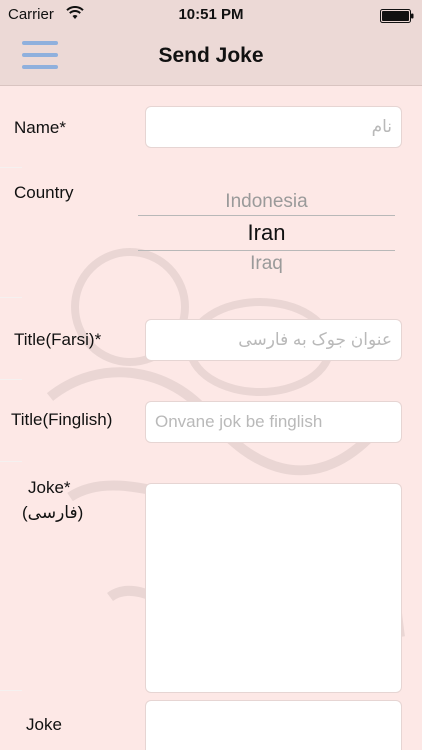 Image resolution: width=422 pixels, height=750 pixels. Describe the element at coordinates (266, 264) in the screenshot. I see `picker-option: Iraq` at that location.